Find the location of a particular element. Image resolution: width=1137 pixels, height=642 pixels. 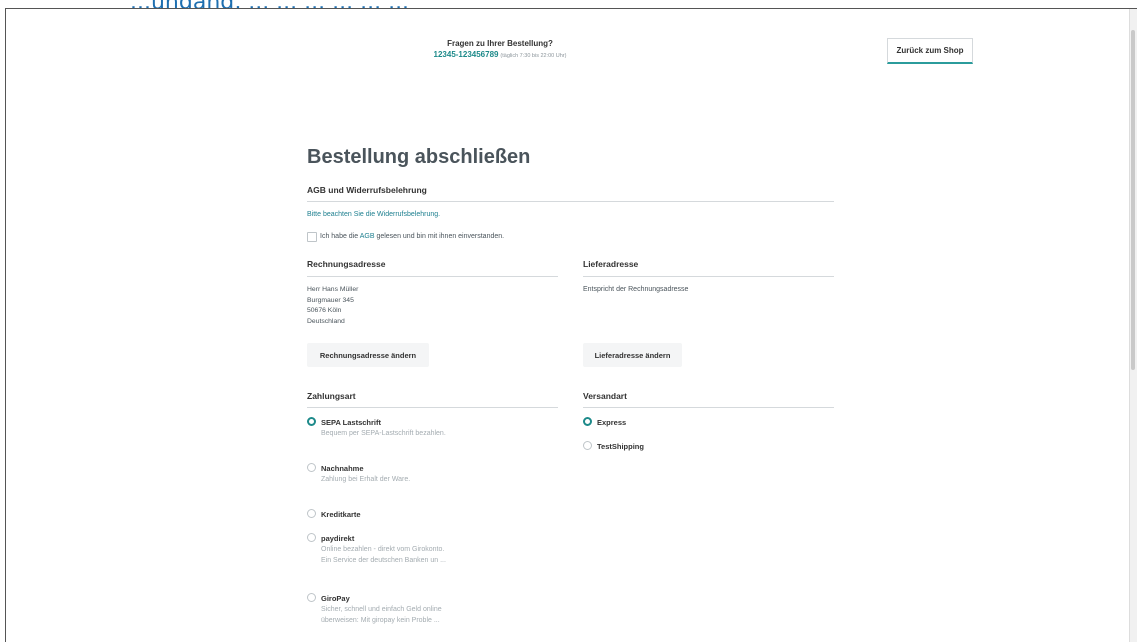

payment-radio-paydirekt is located at coordinates (311, 537).